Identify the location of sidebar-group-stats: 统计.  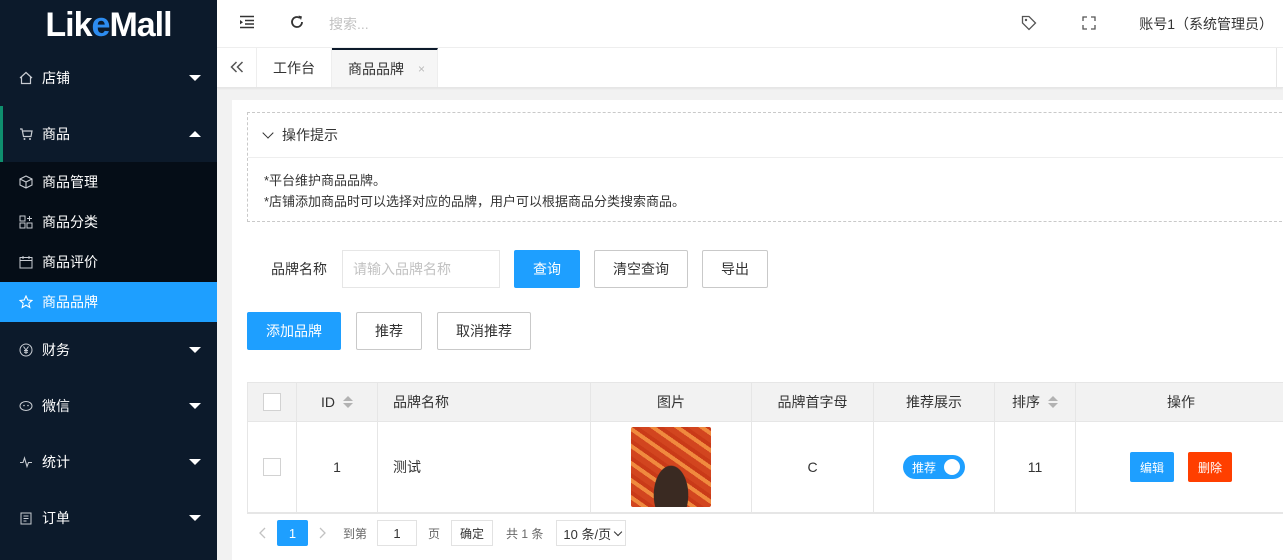
(108, 462).